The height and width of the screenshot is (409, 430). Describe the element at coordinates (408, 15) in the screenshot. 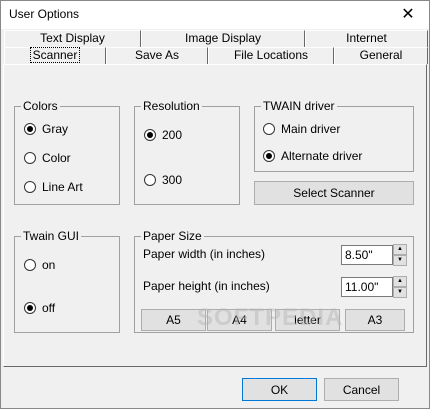

I see `close-icon: ✕` at that location.